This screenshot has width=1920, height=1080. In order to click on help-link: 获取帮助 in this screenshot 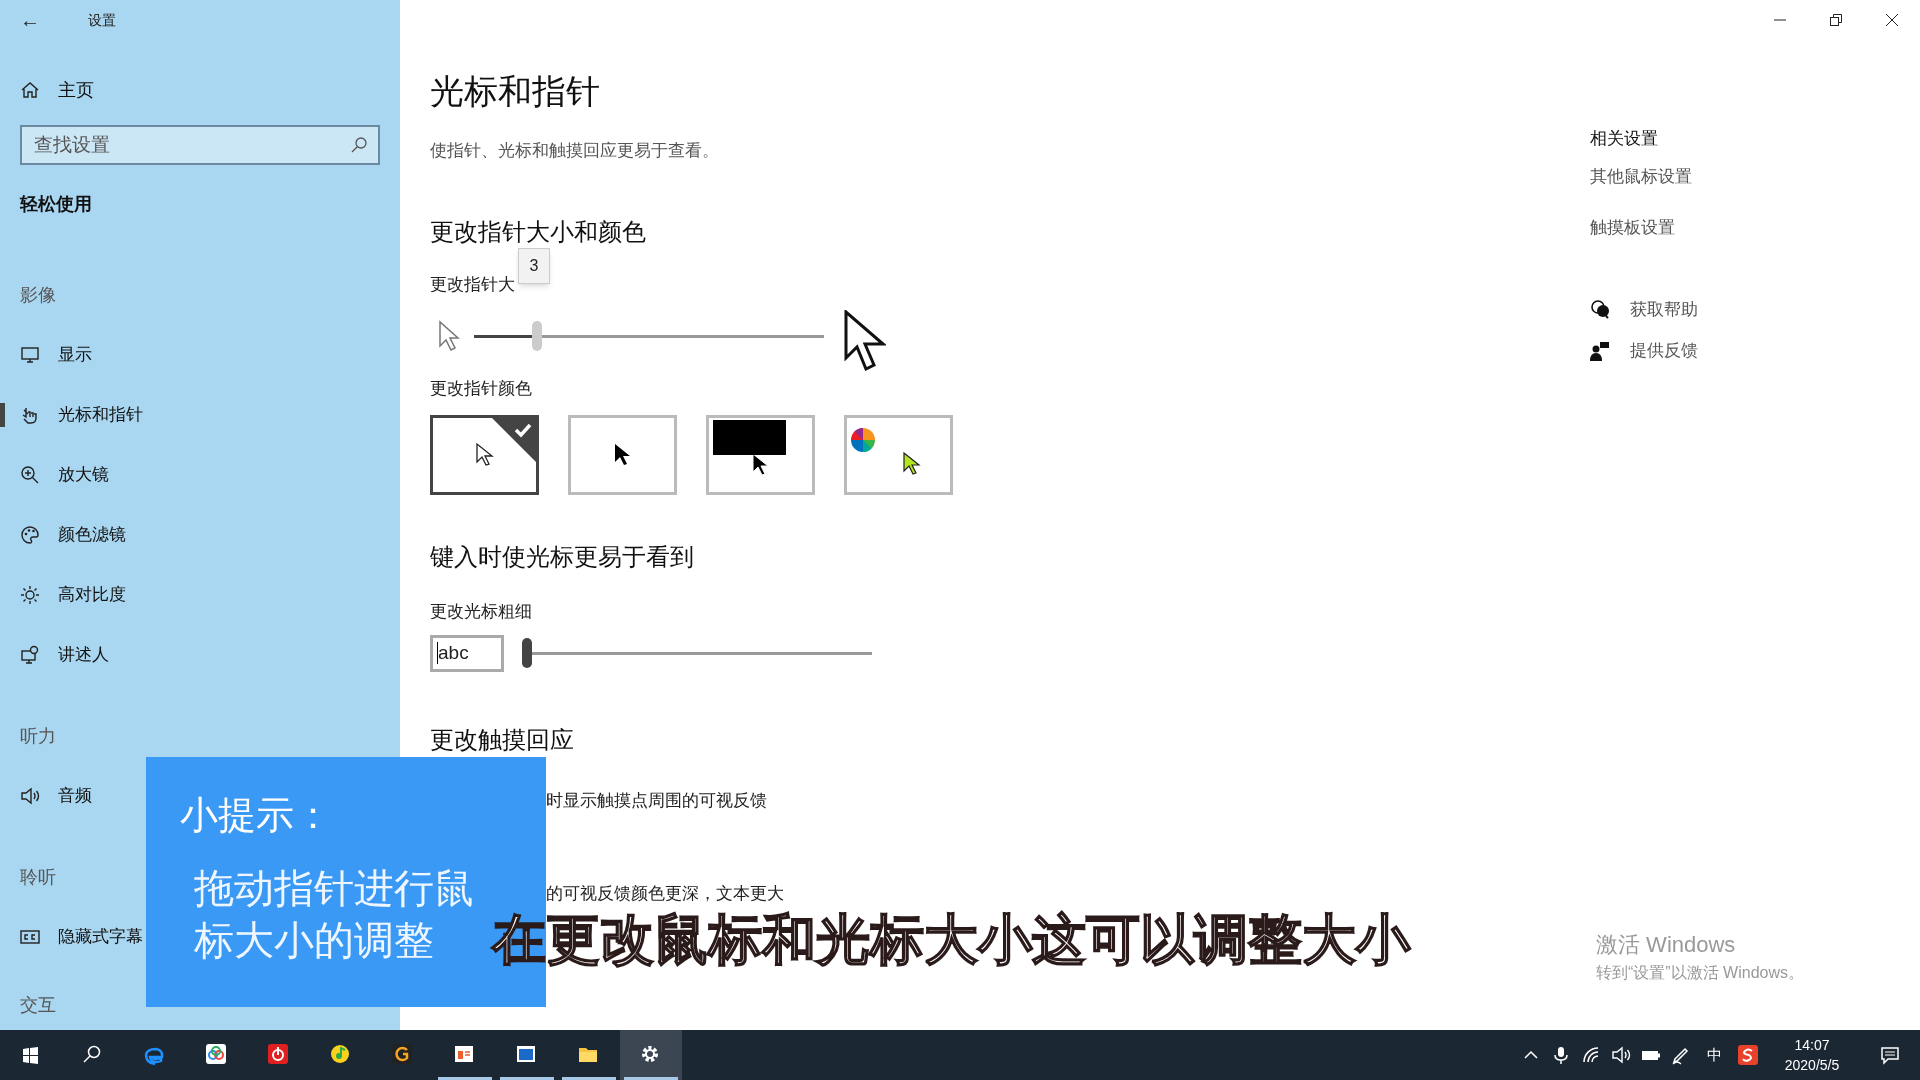, I will do `click(1644, 309)`.